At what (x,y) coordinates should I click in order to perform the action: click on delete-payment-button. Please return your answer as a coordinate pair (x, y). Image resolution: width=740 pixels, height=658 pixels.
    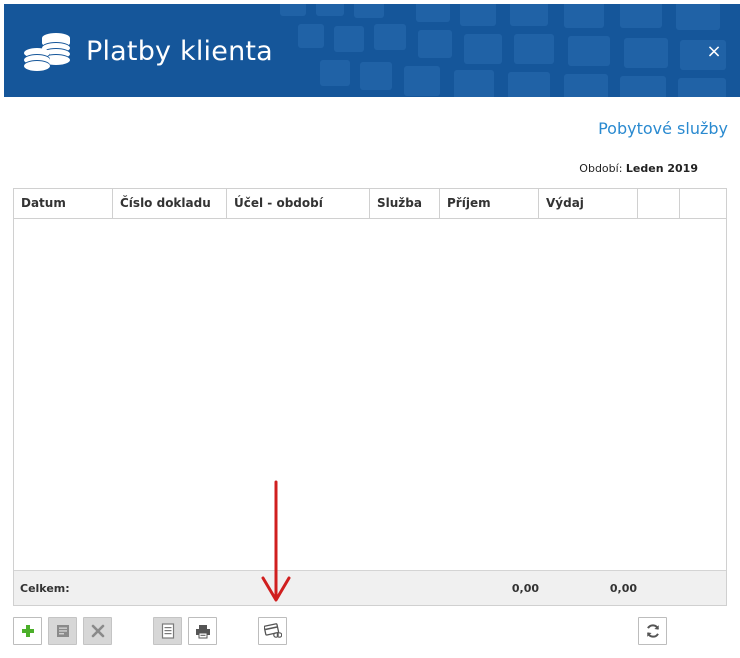
    Looking at the image, I should click on (97, 631).